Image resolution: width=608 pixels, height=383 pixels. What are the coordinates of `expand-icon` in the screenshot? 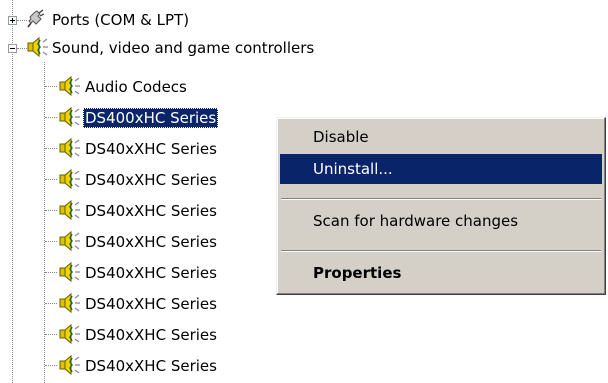 It's located at (12, 20).